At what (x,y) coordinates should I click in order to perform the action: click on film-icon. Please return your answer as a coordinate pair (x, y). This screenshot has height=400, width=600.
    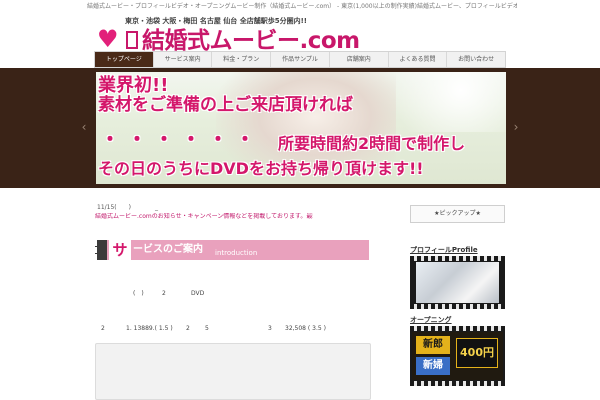
    Looking at the image, I should click on (132, 40).